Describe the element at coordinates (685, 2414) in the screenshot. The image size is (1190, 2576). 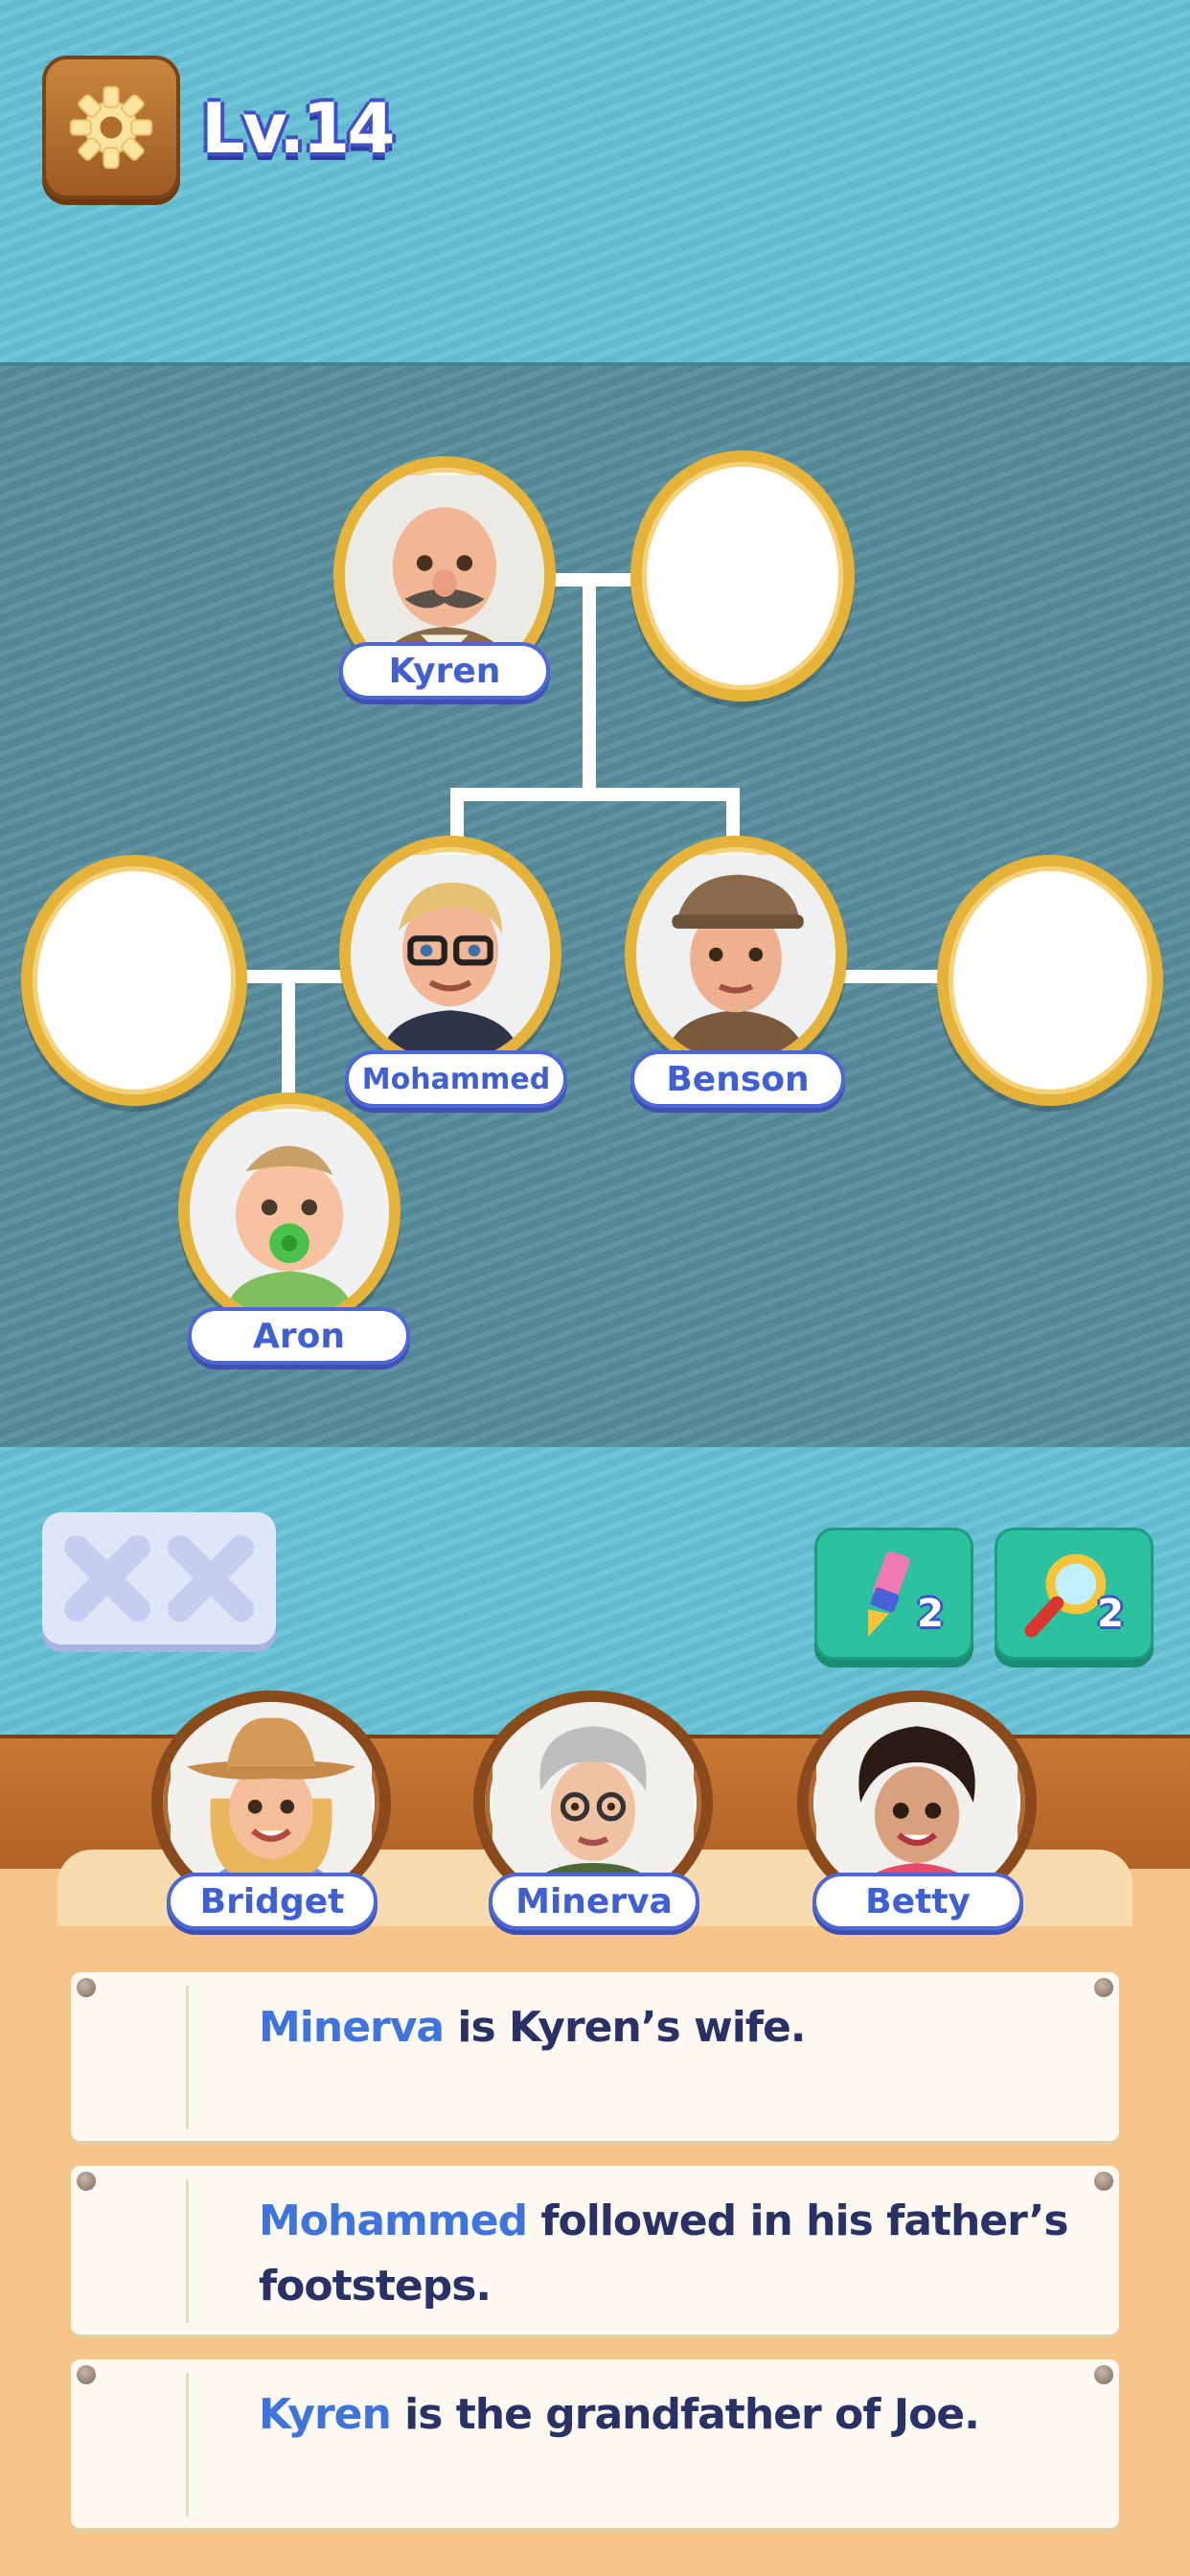
I see `clue-body: is the grandfather of Joe.` at that location.